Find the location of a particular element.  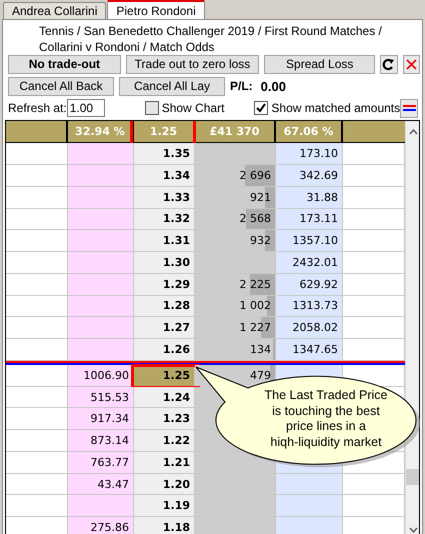

back-cell: 515.53 is located at coordinates (101, 397).